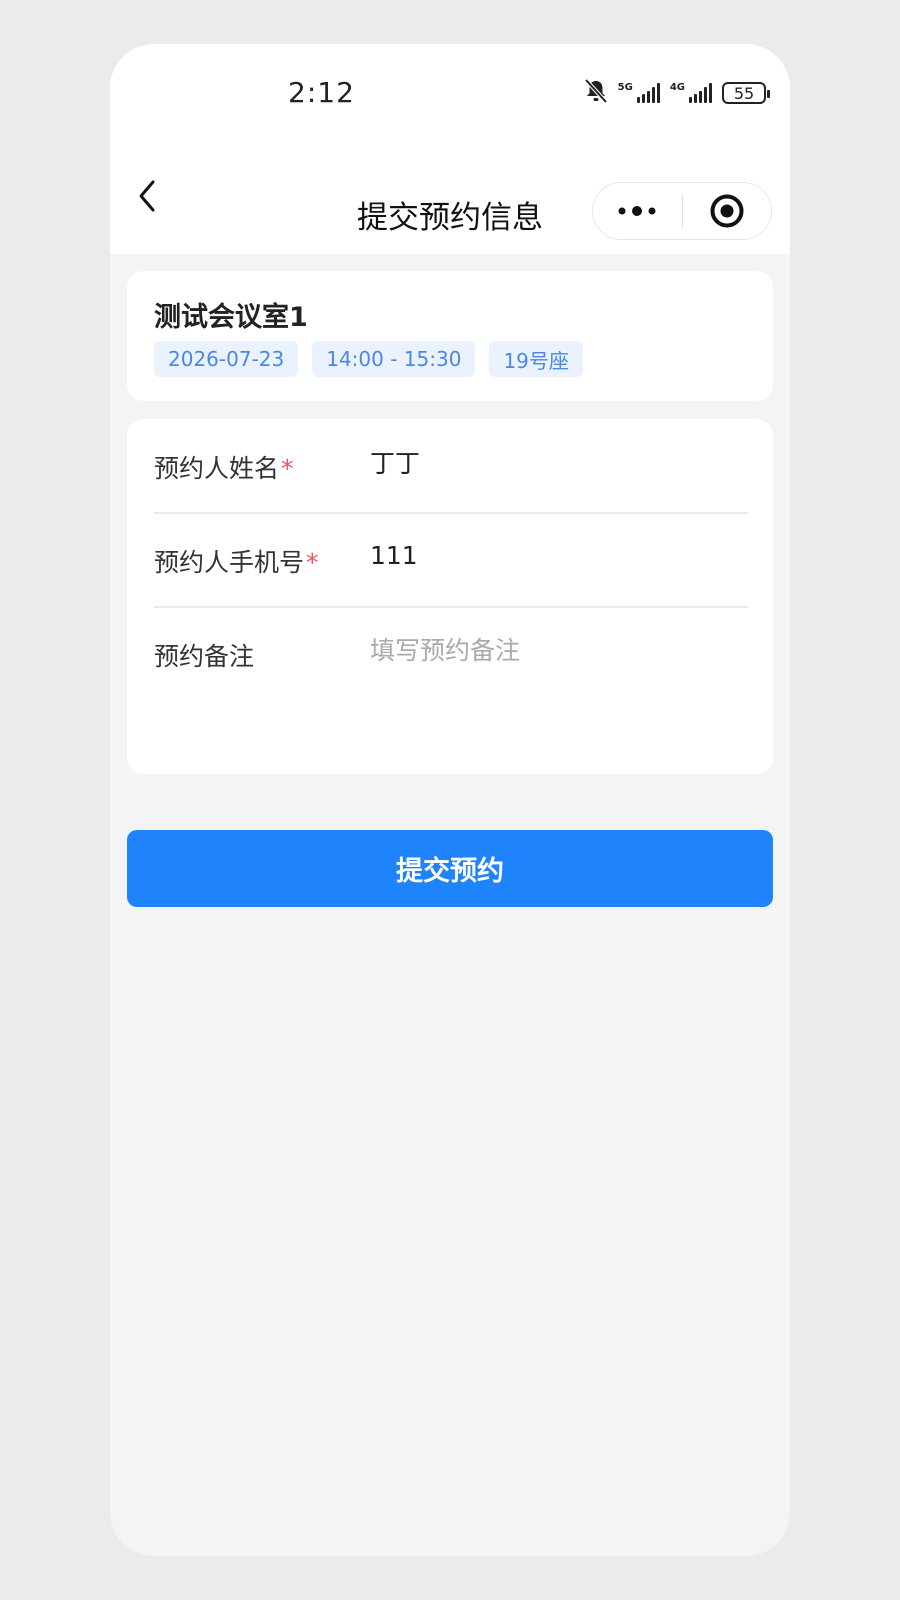 Image resolution: width=900 pixels, height=1600 pixels. I want to click on more-dots-icon, so click(637, 211).